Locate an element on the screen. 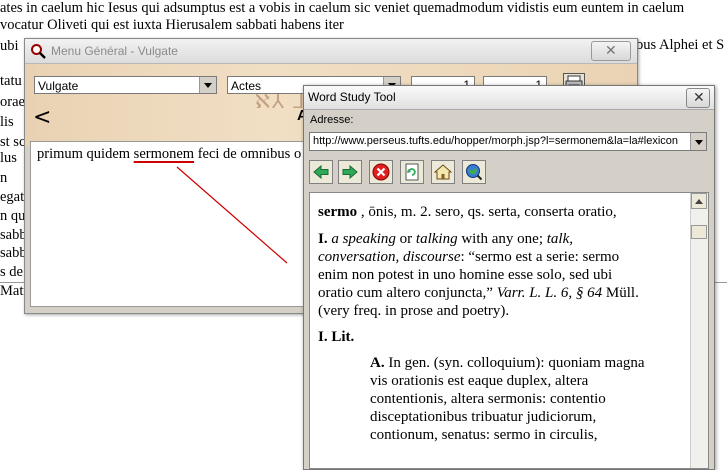  forward-arrow-icon is located at coordinates (350, 172).